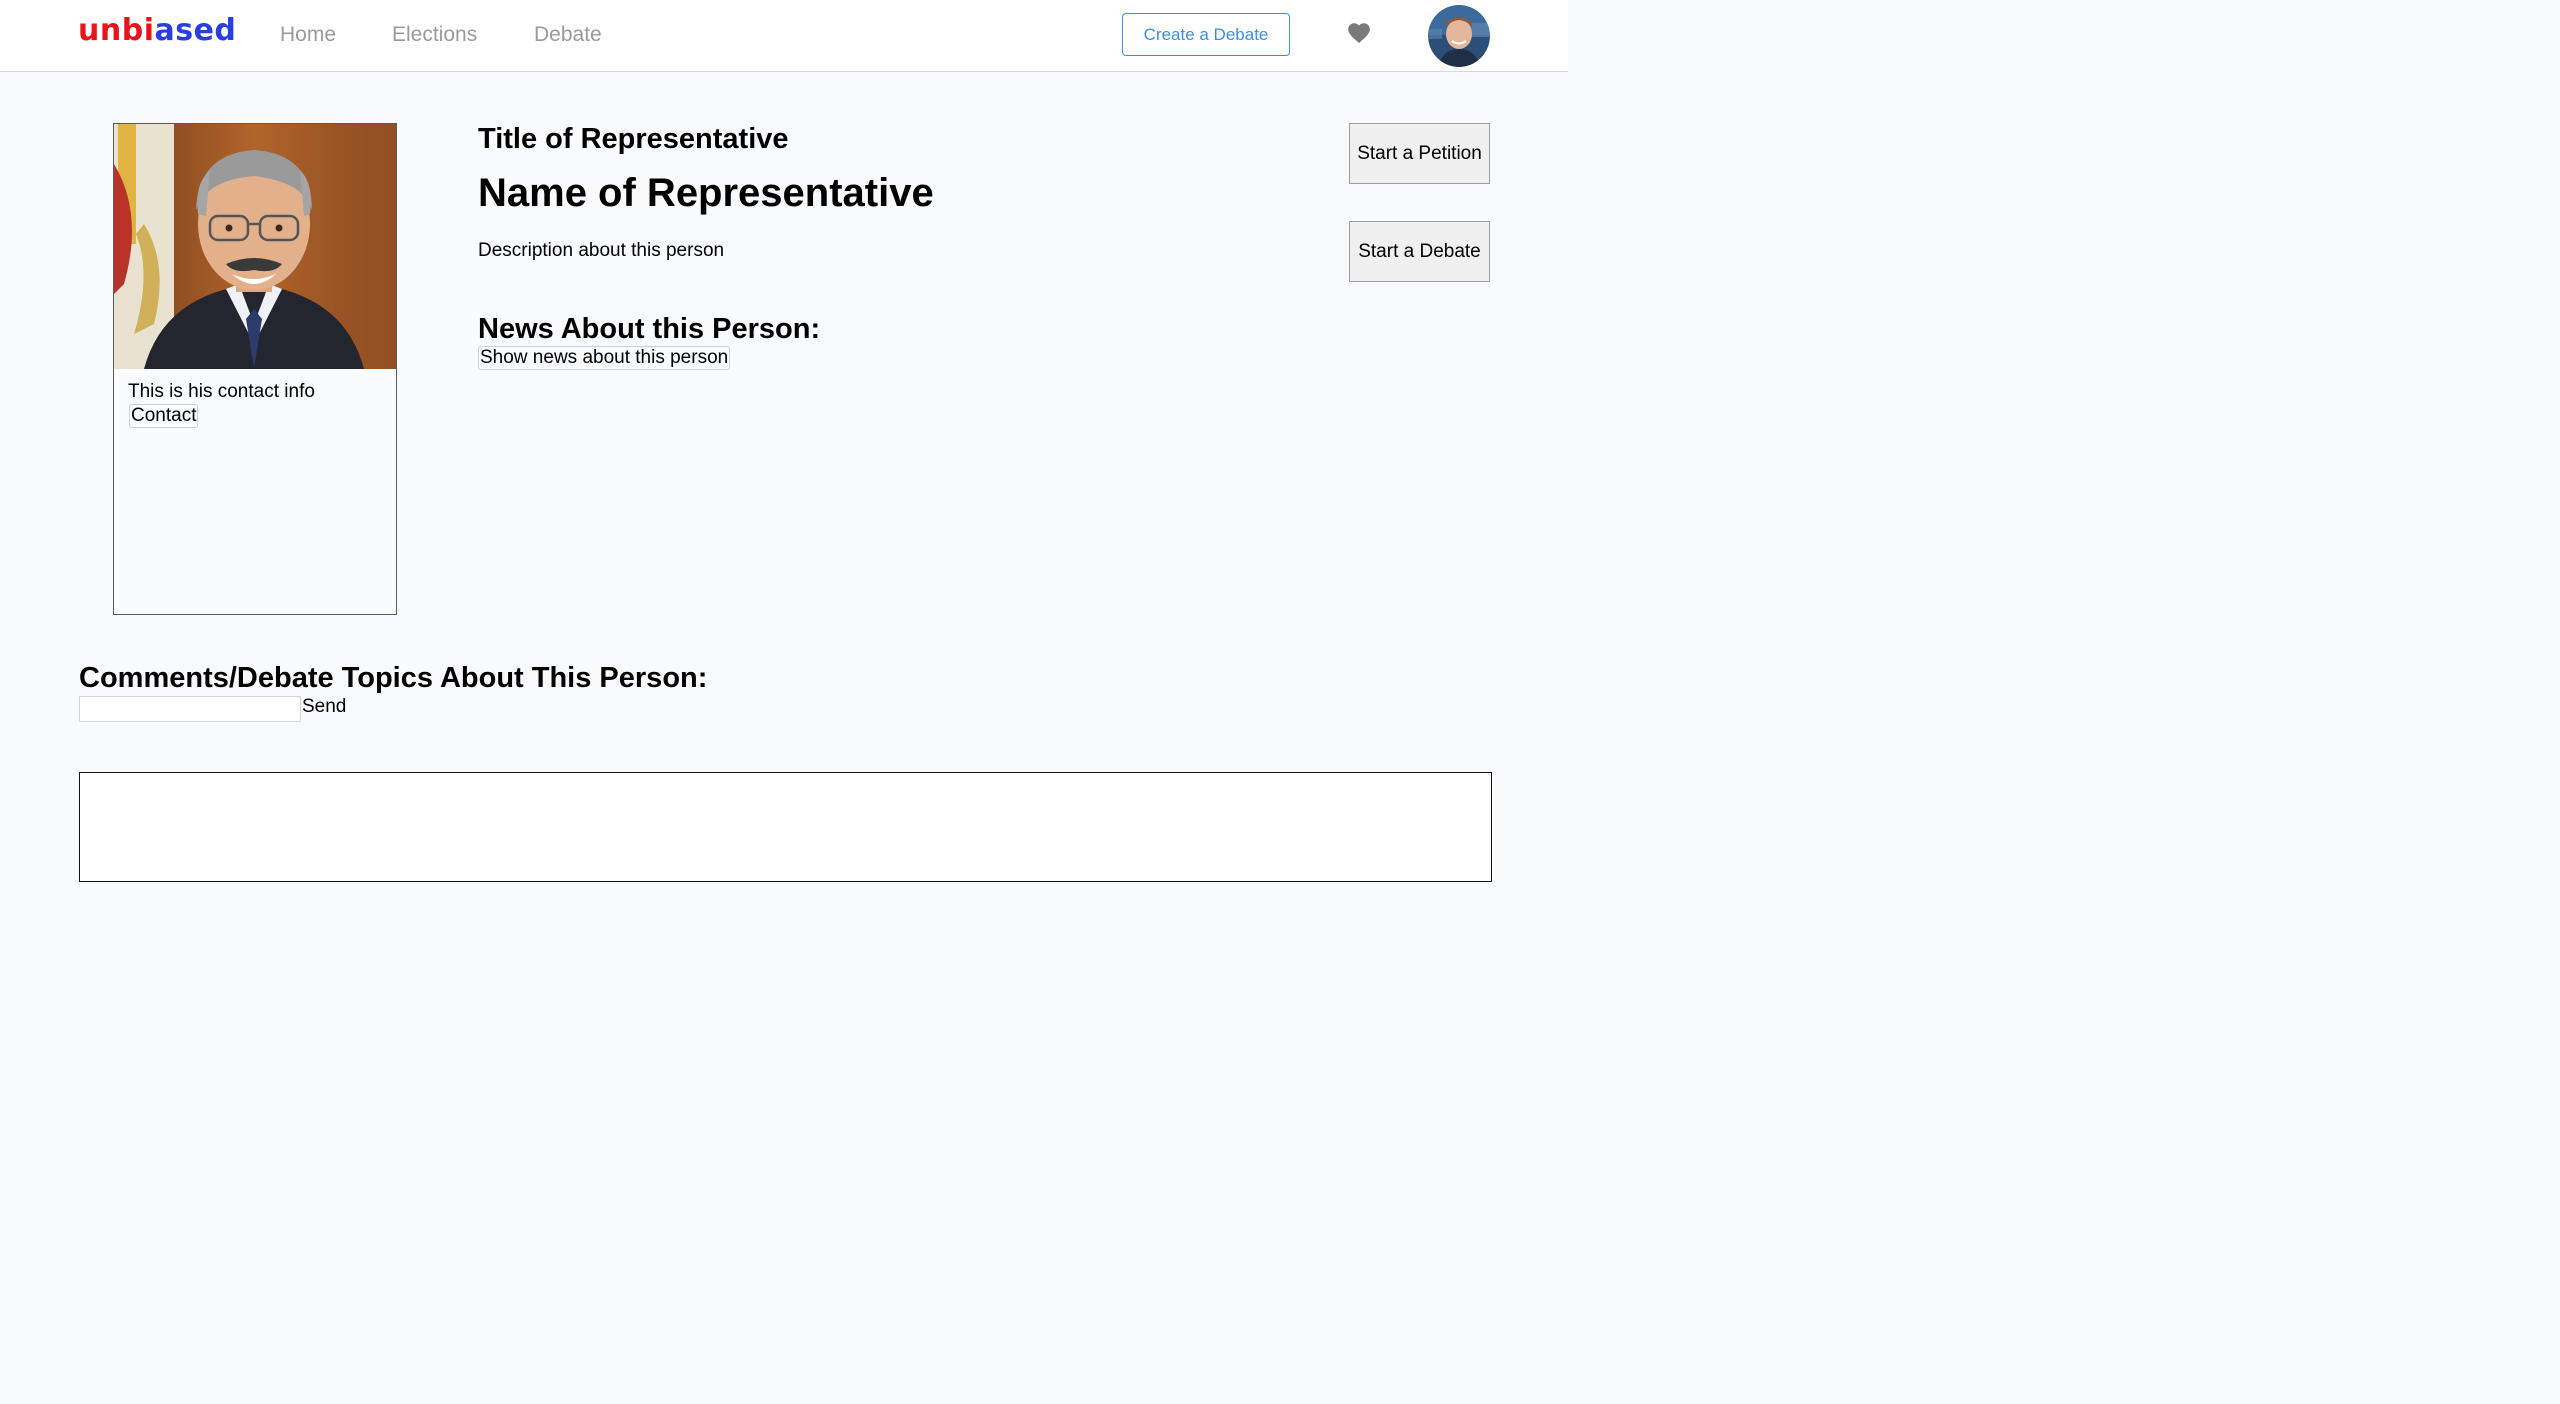  I want to click on representative-description: Description about this person, so click(601, 250).